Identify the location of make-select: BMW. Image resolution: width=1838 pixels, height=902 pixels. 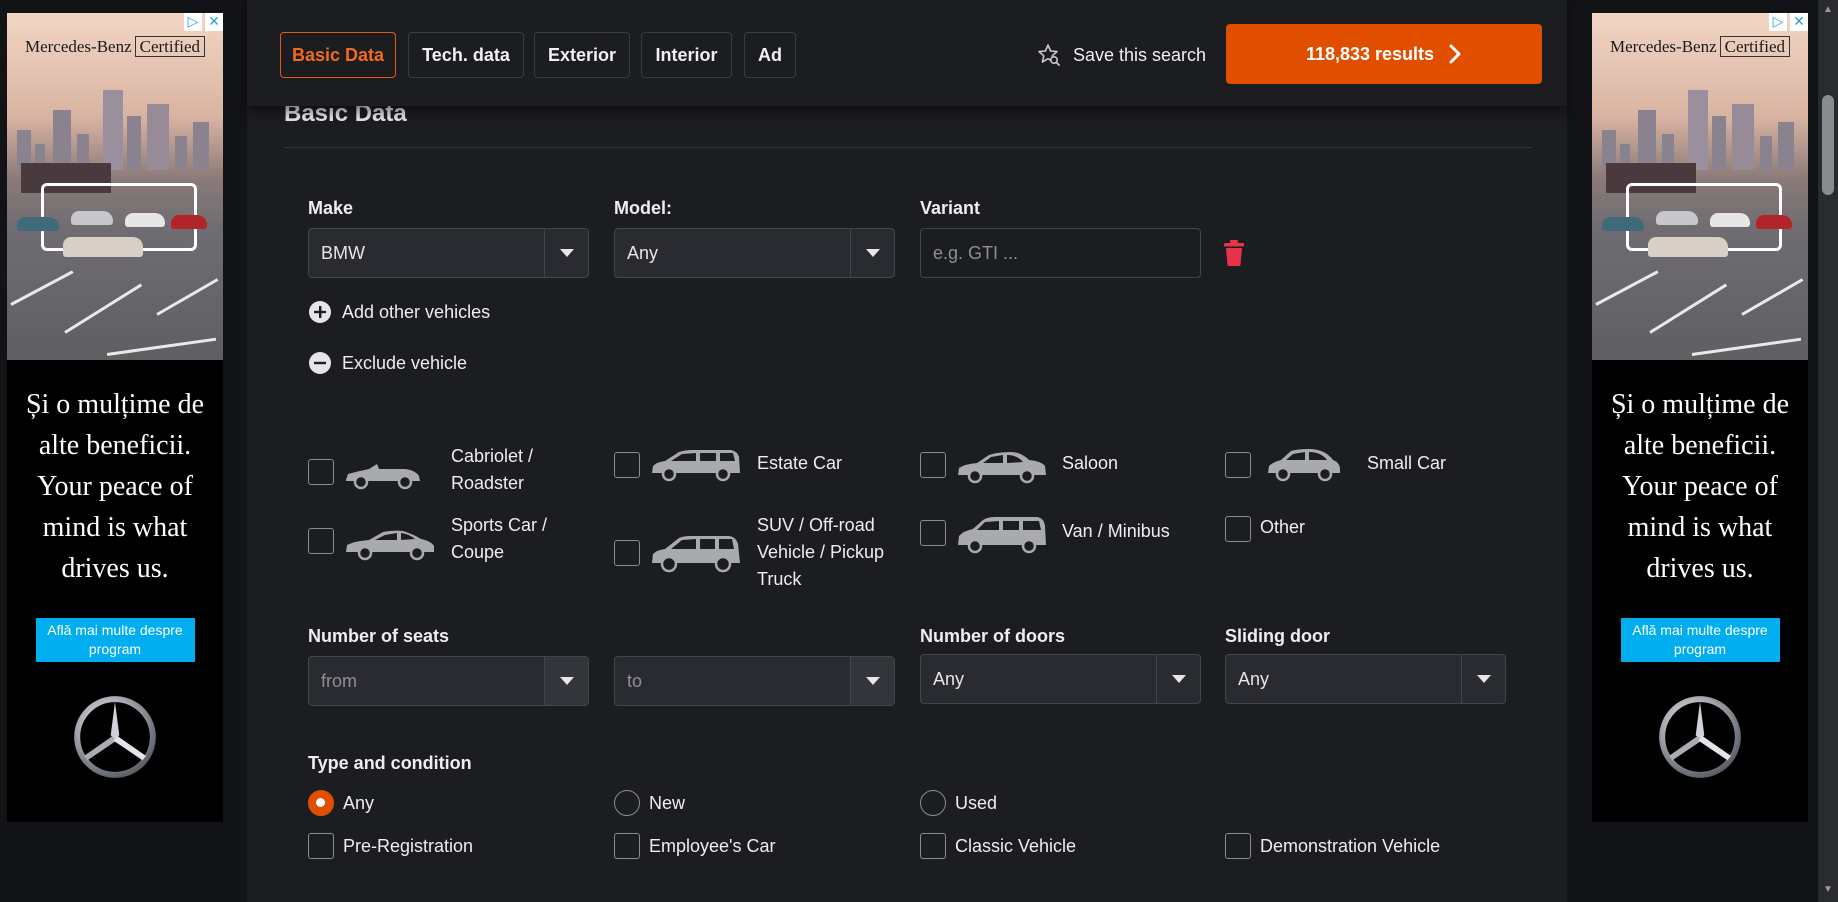
(448, 253).